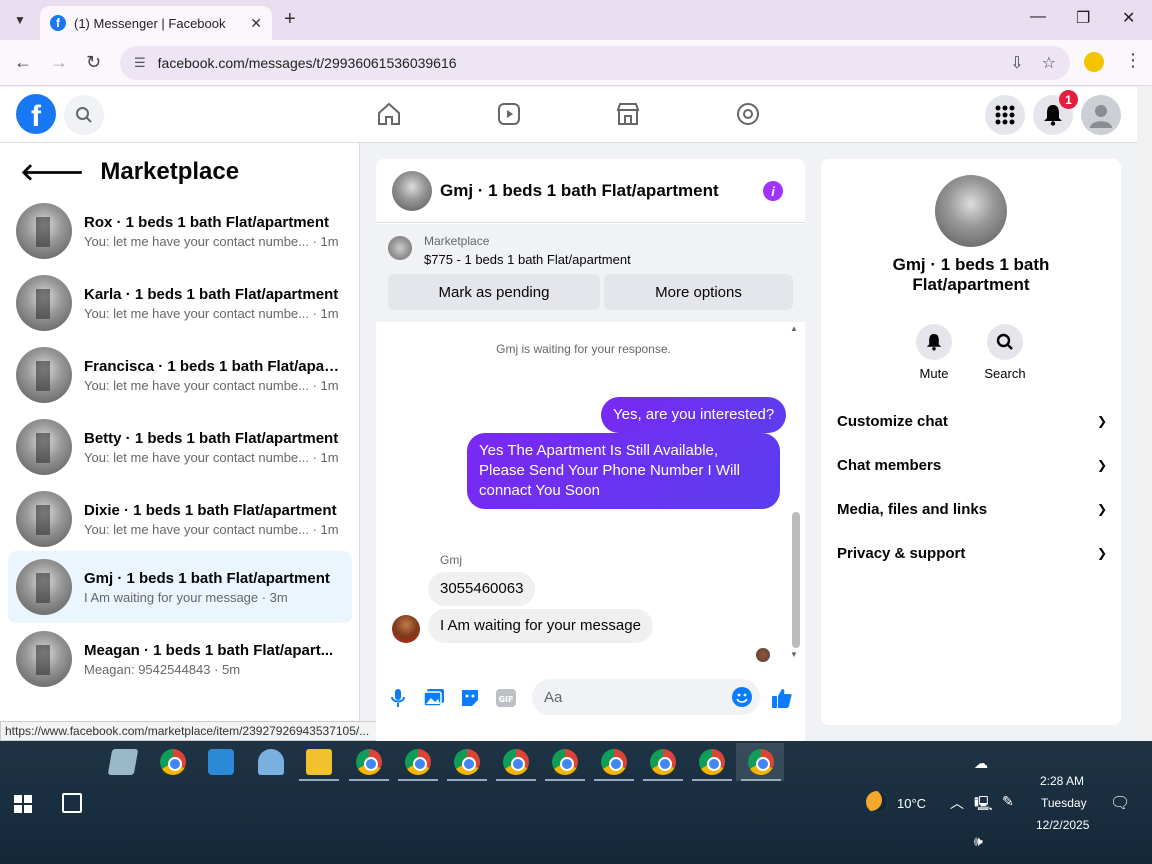 The image size is (1152, 864). I want to click on received-message: 3055460063, so click(482, 589).